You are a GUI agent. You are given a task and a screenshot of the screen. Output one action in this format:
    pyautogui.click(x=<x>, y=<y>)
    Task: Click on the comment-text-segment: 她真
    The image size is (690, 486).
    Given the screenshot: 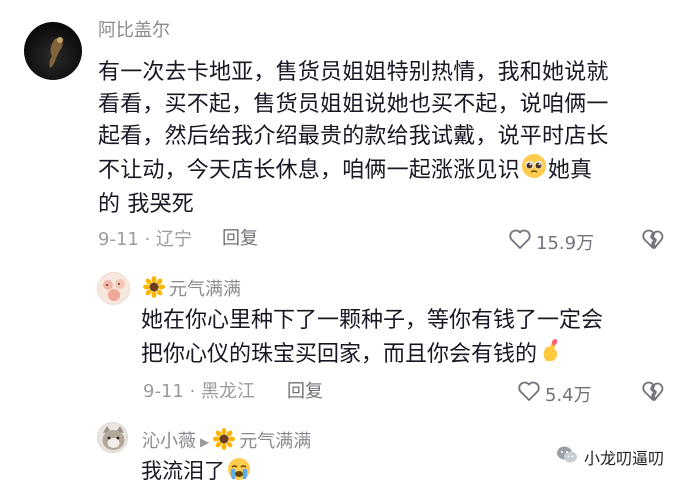 What is the action you would take?
    pyautogui.click(x=570, y=170)
    